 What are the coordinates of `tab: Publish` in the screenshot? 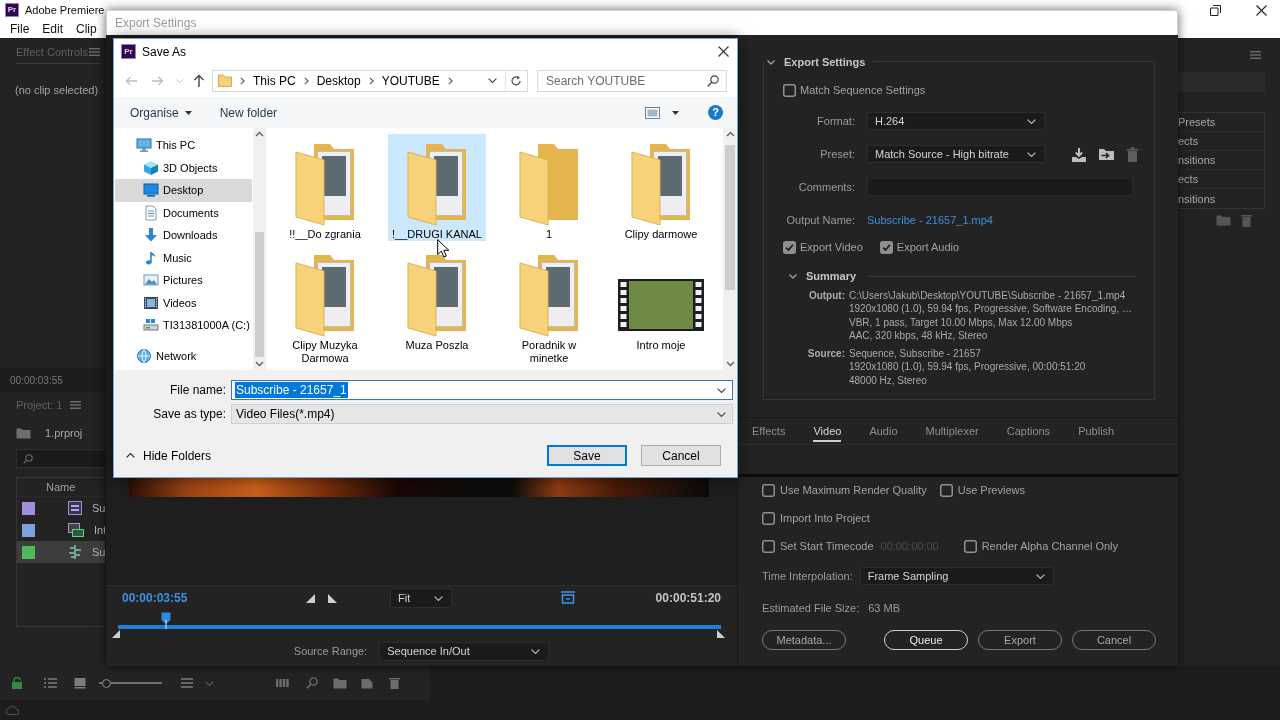 It's located at (1096, 431).